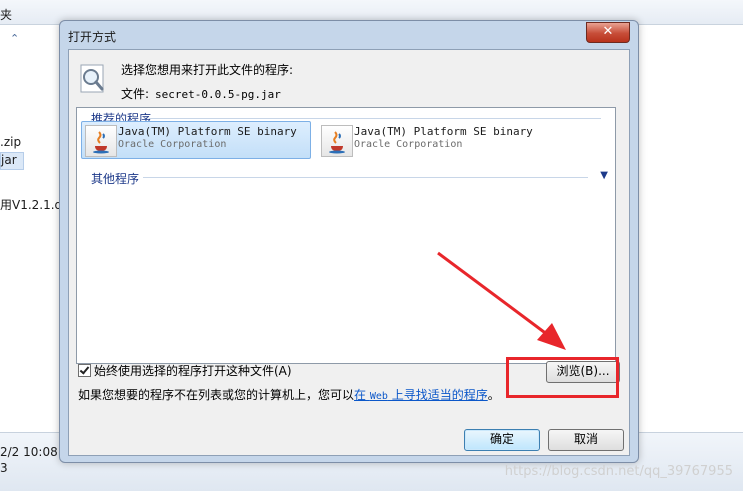 This screenshot has width=743, height=491. I want to click on watermark: https://blog.csdn.net/qq_39767955, so click(618, 471).